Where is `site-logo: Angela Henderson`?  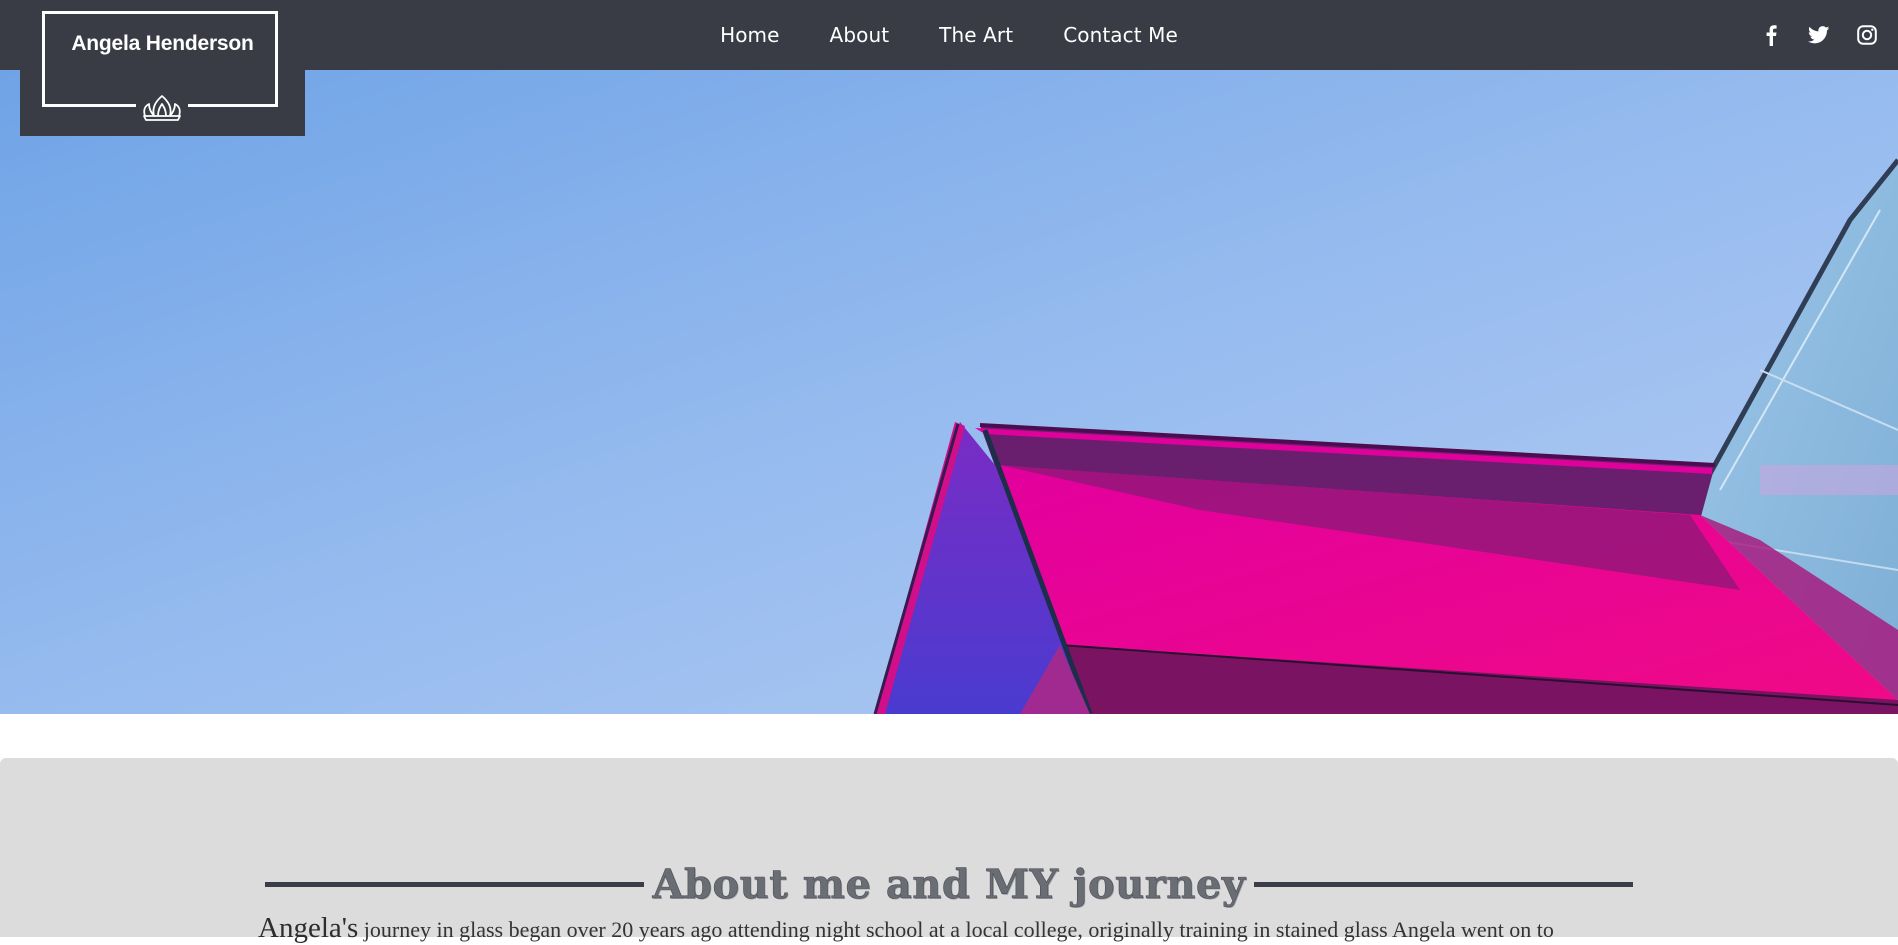
site-logo: Angela Henderson is located at coordinates (162, 68).